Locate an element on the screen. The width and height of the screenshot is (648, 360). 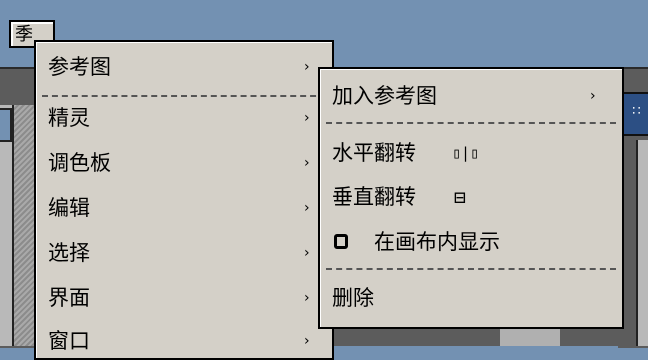
bottom-strip is located at coordinates (470, 336).